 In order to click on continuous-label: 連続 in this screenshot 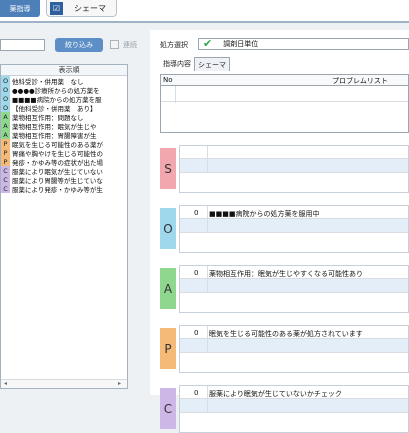, I will do `click(130, 45)`.